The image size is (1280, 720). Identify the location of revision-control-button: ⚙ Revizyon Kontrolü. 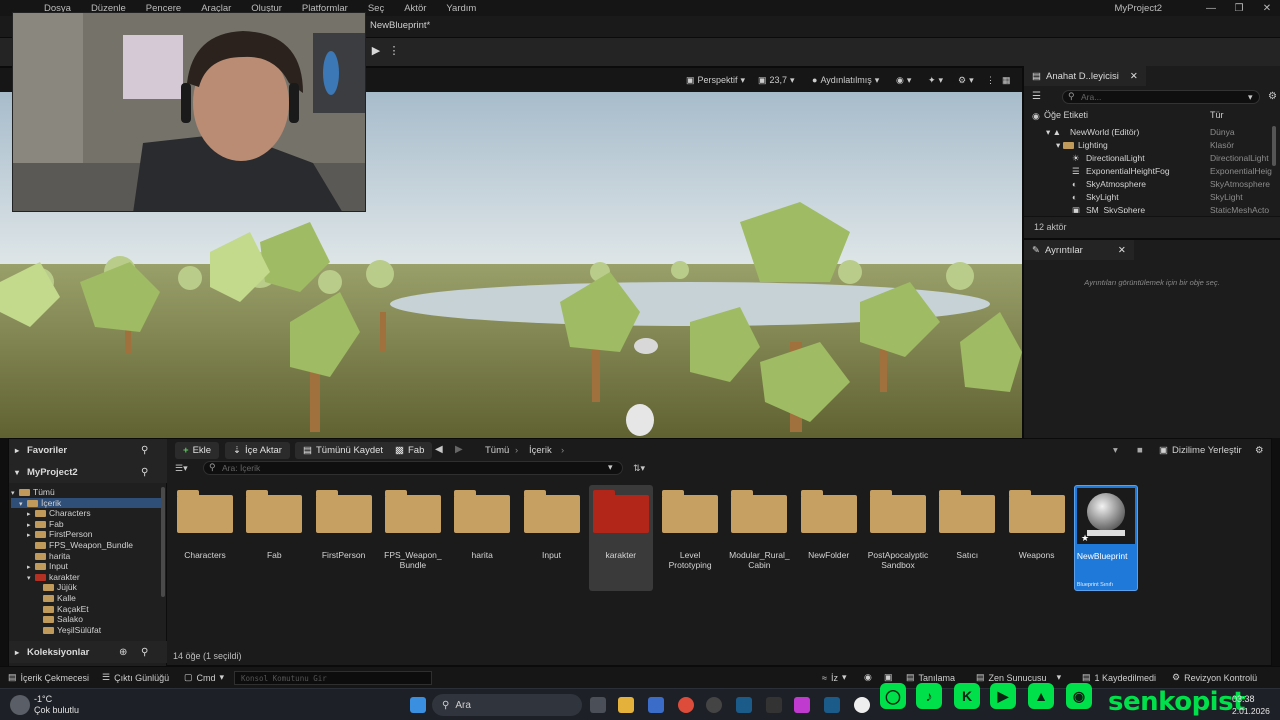
(1214, 677).